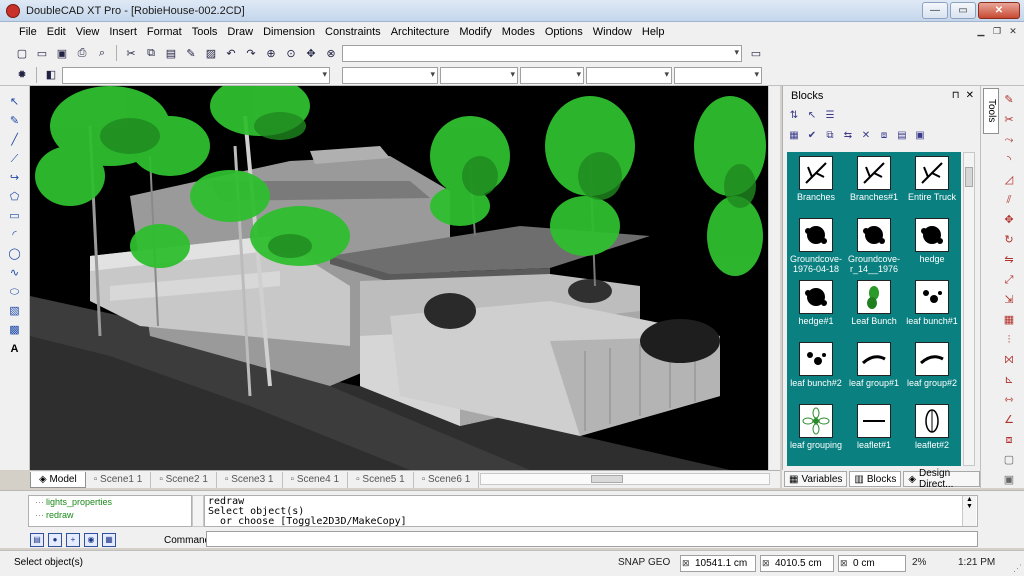 Image resolution: width=1024 pixels, height=576 pixels. I want to click on linetype-combo, so click(479, 75).